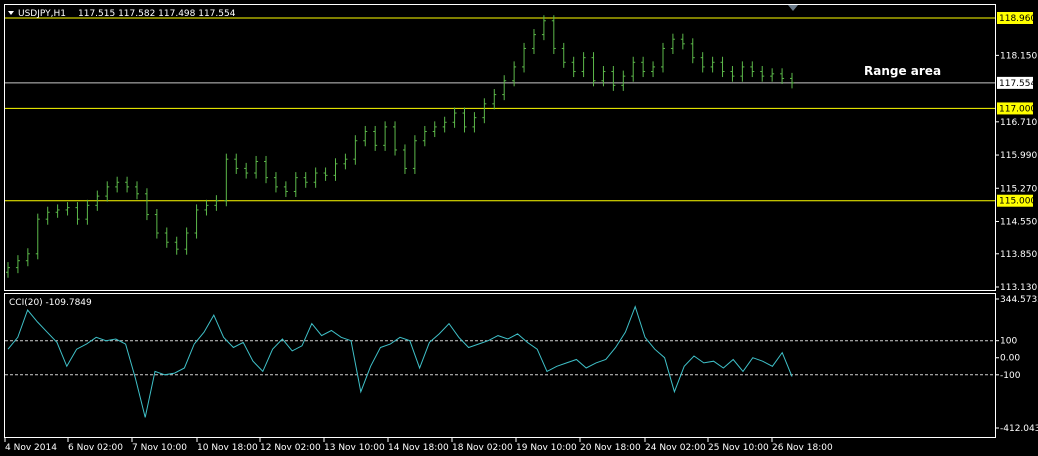 The height and width of the screenshot is (456, 1038). I want to click on price-tick-label: 115.270, so click(1018, 189).